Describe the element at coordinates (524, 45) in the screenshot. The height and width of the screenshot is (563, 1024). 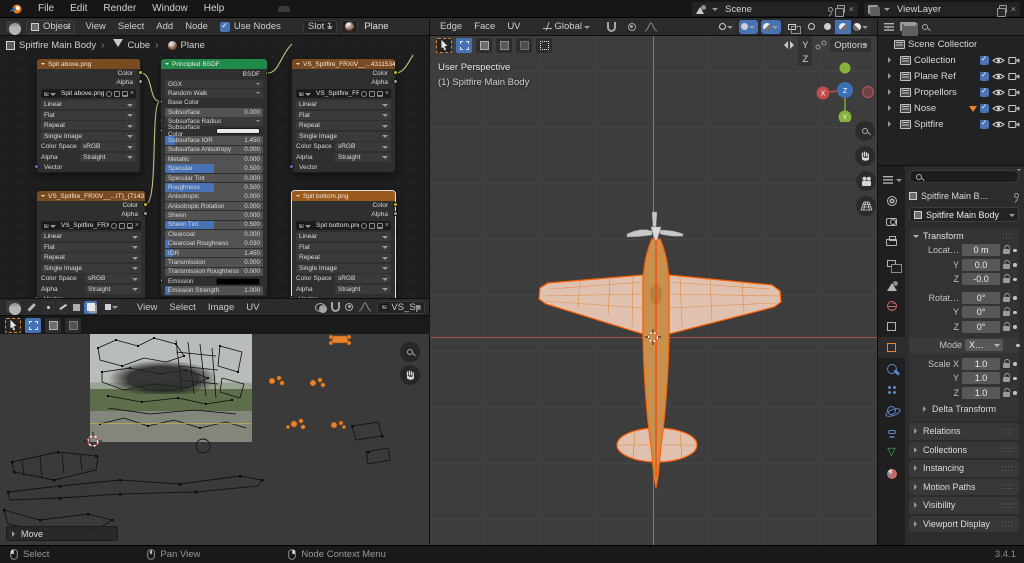
I see `select-invert-button` at that location.